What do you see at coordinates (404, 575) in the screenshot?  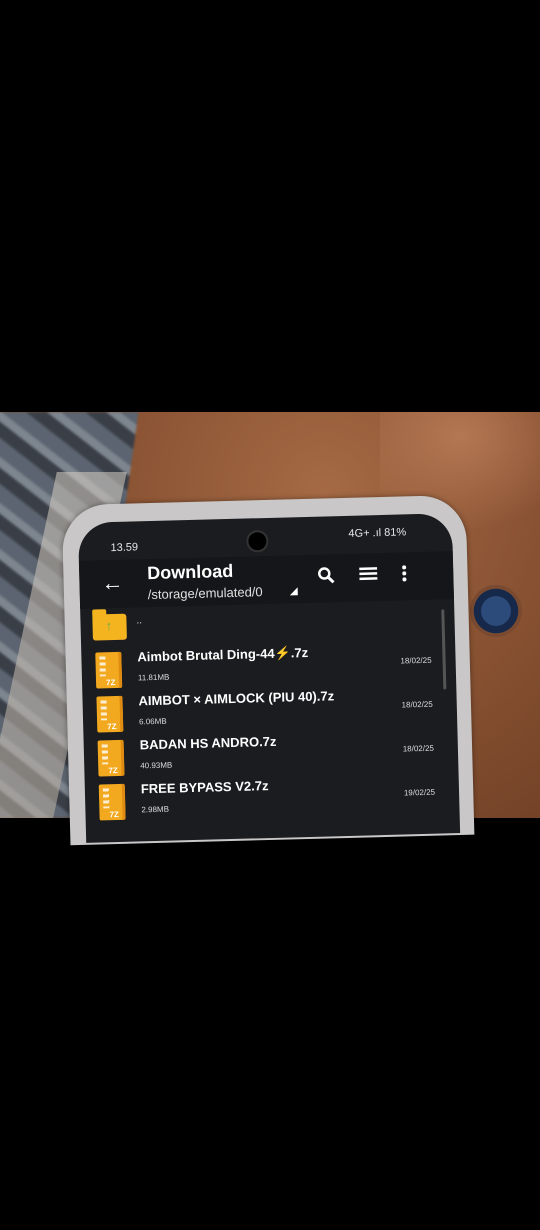 I see `more-vert-icon` at bounding box center [404, 575].